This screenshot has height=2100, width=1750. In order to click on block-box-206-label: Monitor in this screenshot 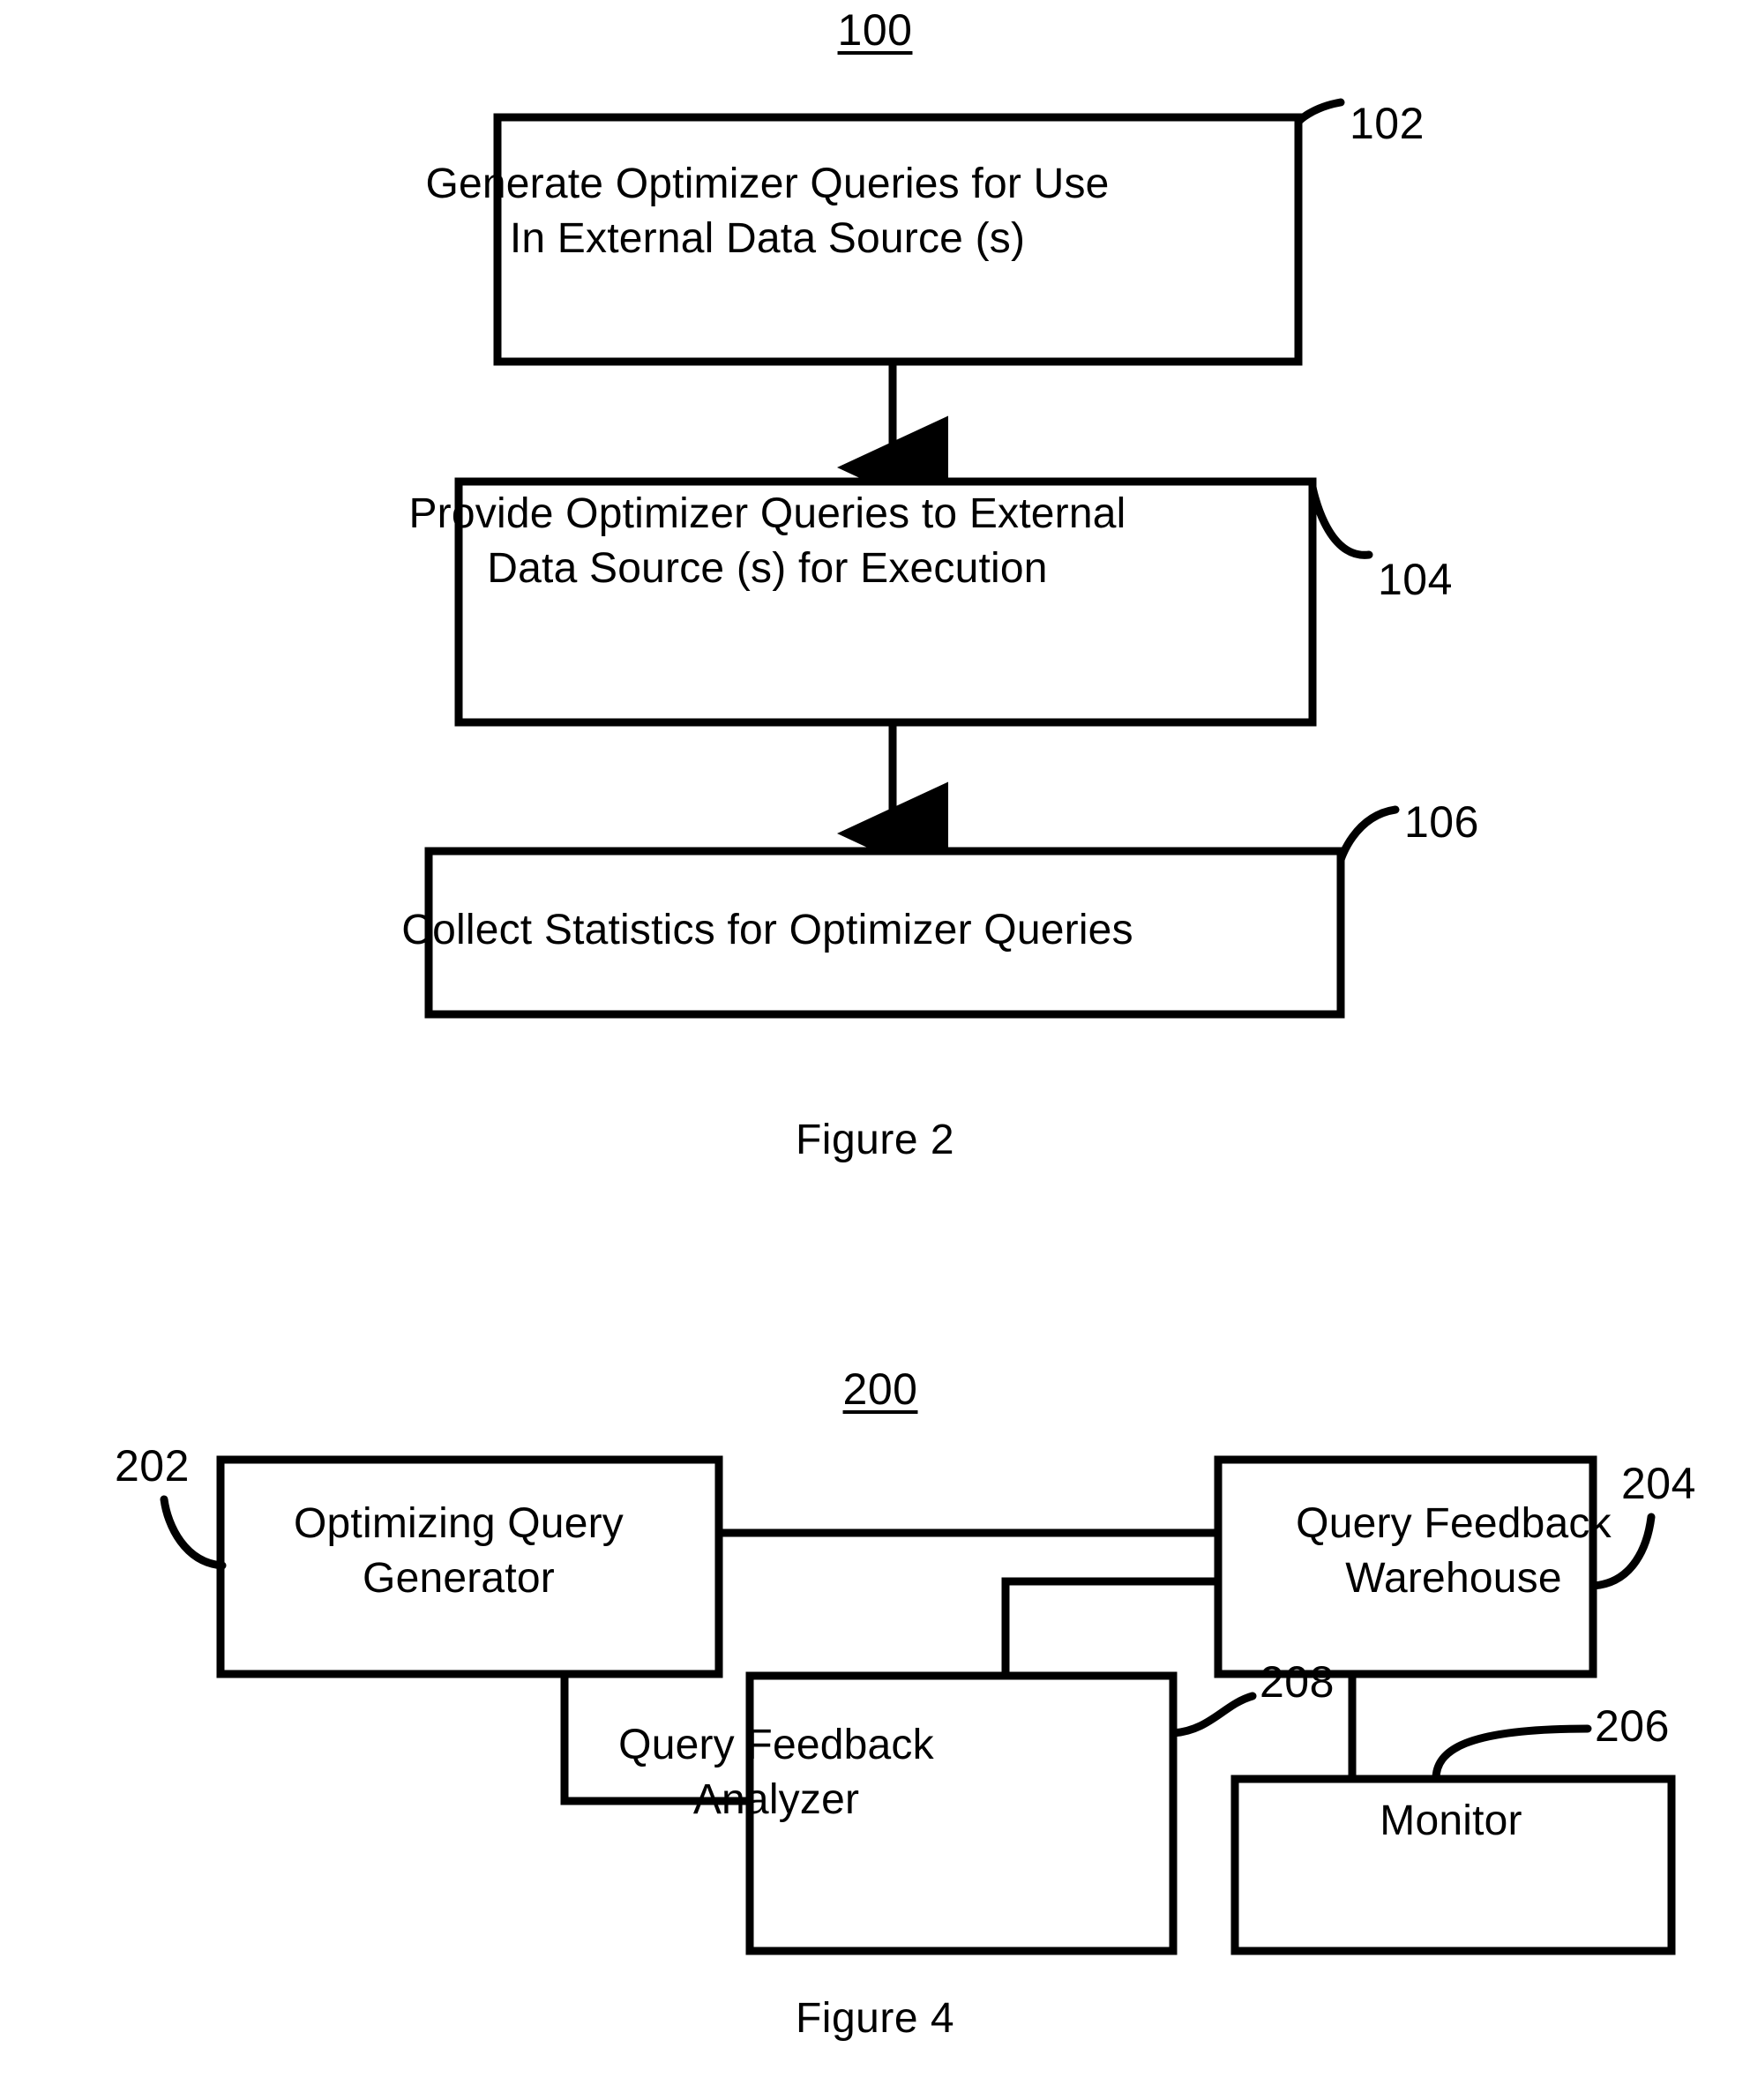, I will do `click(1451, 1821)`.